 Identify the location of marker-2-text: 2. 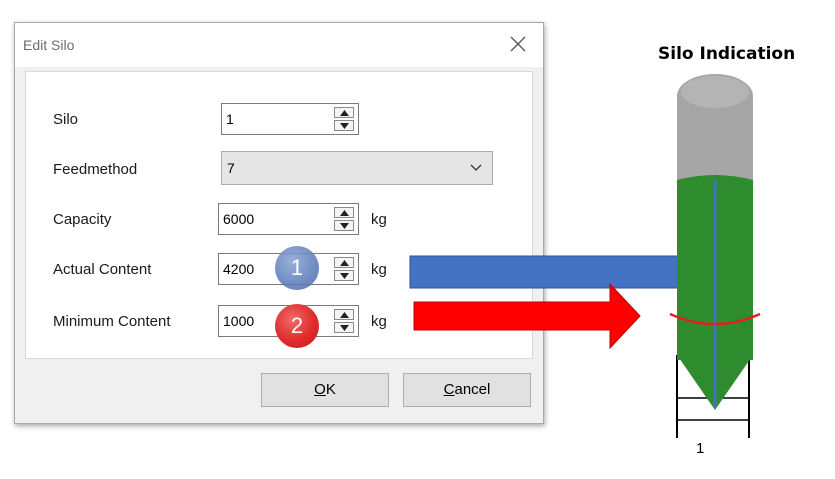
(297, 325).